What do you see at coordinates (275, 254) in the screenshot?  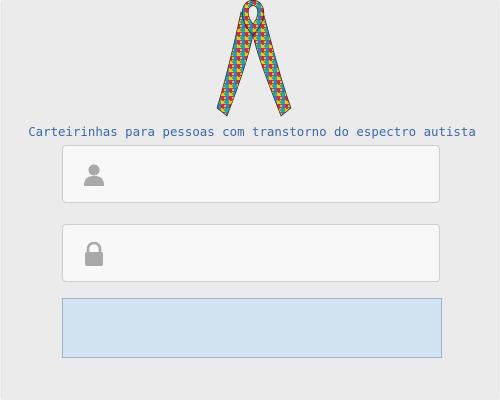 I see `password-input` at bounding box center [275, 254].